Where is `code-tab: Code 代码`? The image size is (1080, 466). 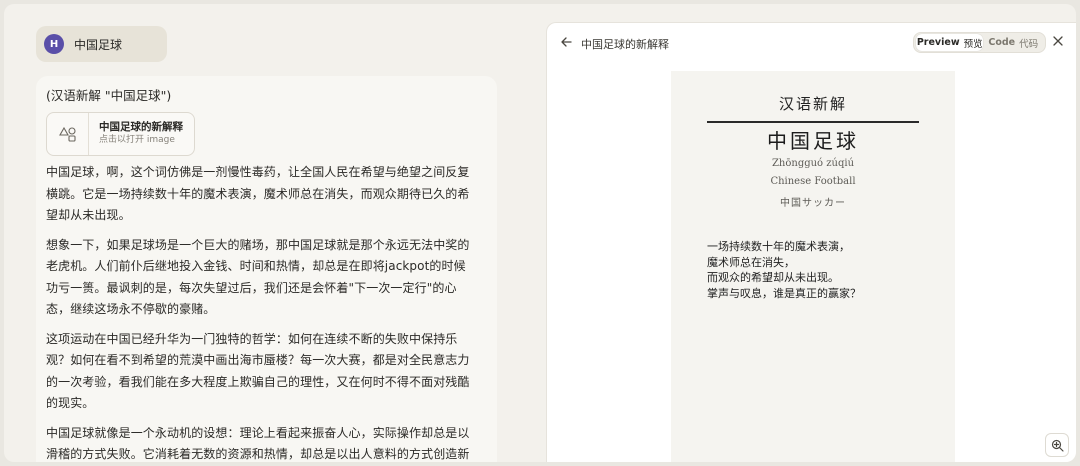 code-tab: Code 代码 is located at coordinates (1013, 42).